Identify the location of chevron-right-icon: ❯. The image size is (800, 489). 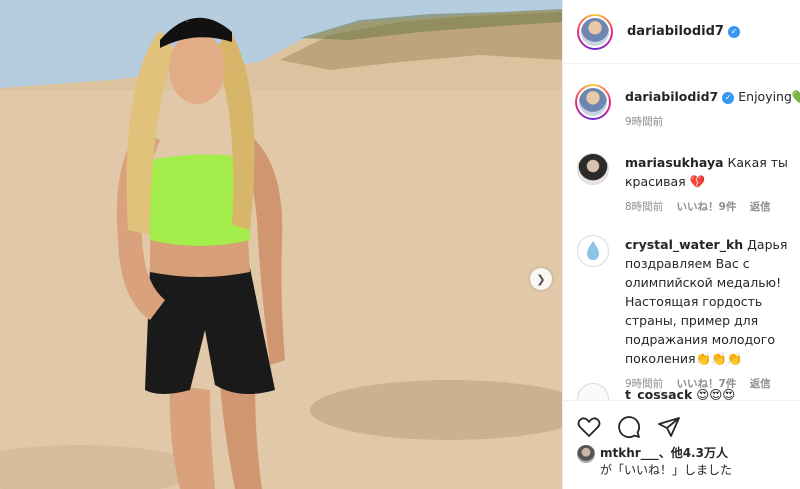
(541, 279).